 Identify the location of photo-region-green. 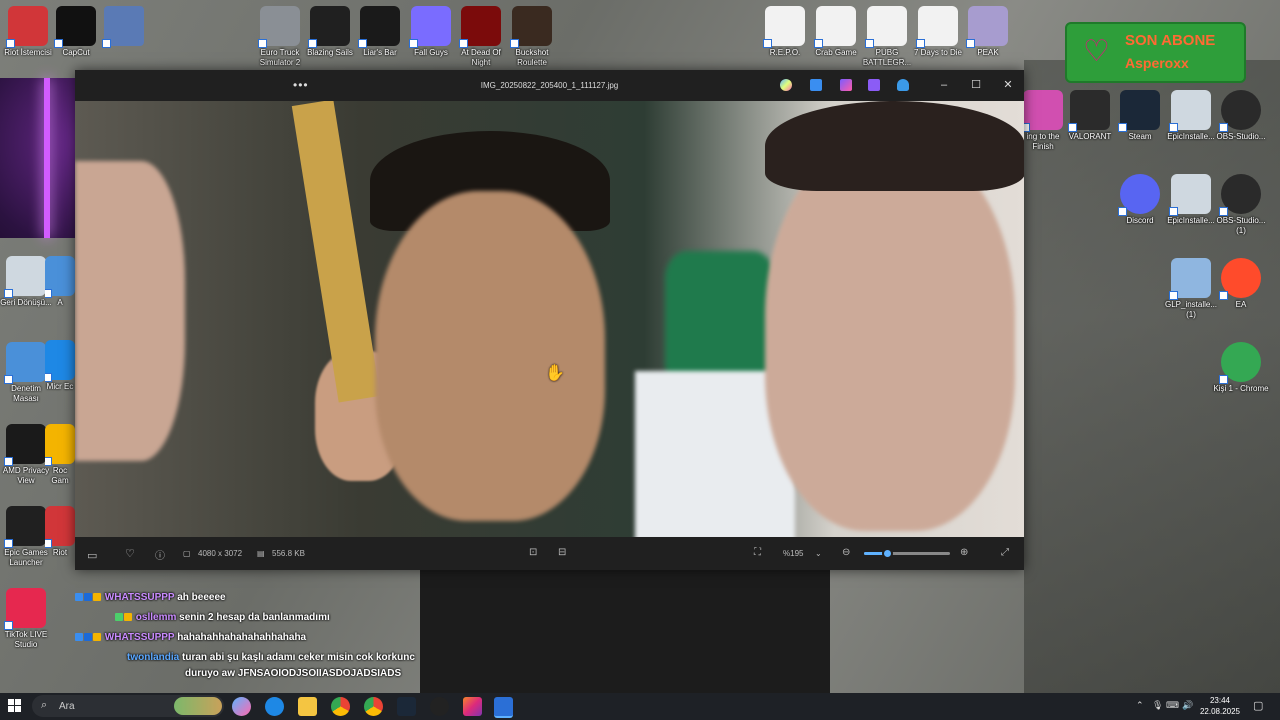
(720, 321).